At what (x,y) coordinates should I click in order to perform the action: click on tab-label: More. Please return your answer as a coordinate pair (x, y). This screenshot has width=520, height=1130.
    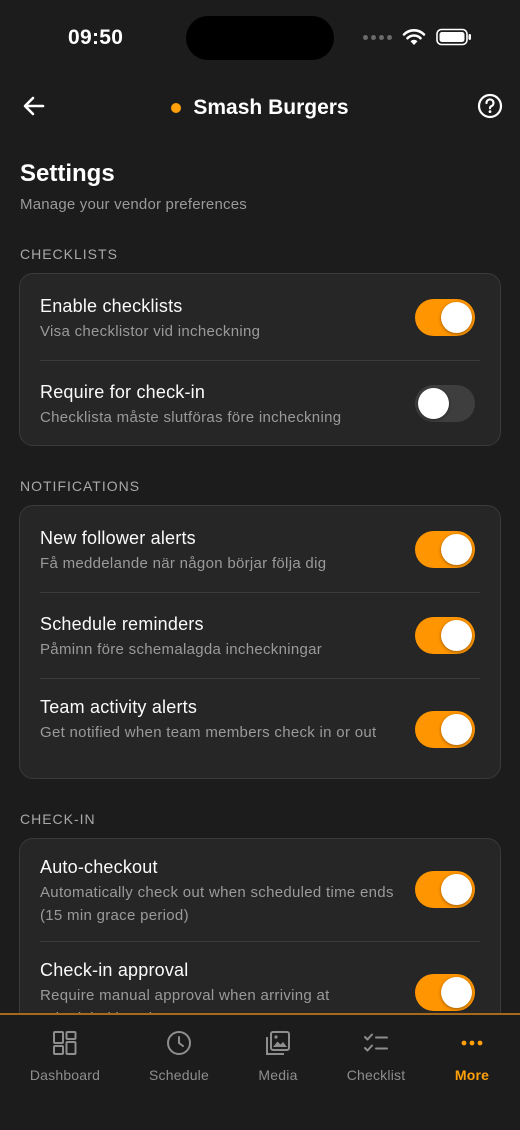
    Looking at the image, I should click on (472, 1075).